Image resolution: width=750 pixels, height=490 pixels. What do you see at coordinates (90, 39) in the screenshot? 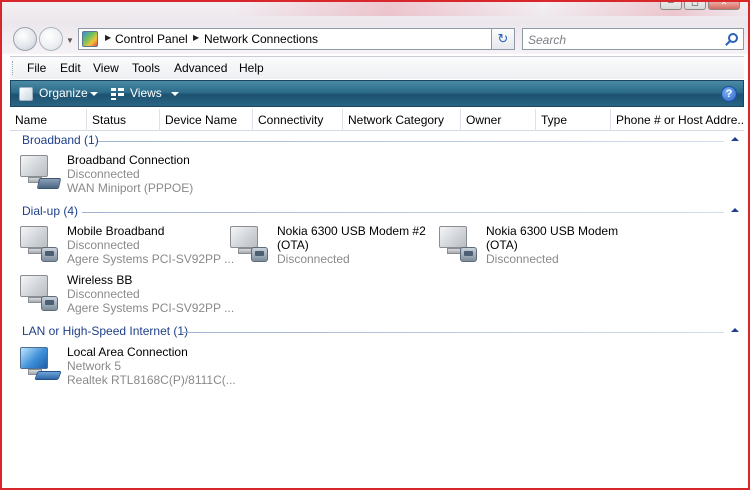
I see `control-panel-icon` at bounding box center [90, 39].